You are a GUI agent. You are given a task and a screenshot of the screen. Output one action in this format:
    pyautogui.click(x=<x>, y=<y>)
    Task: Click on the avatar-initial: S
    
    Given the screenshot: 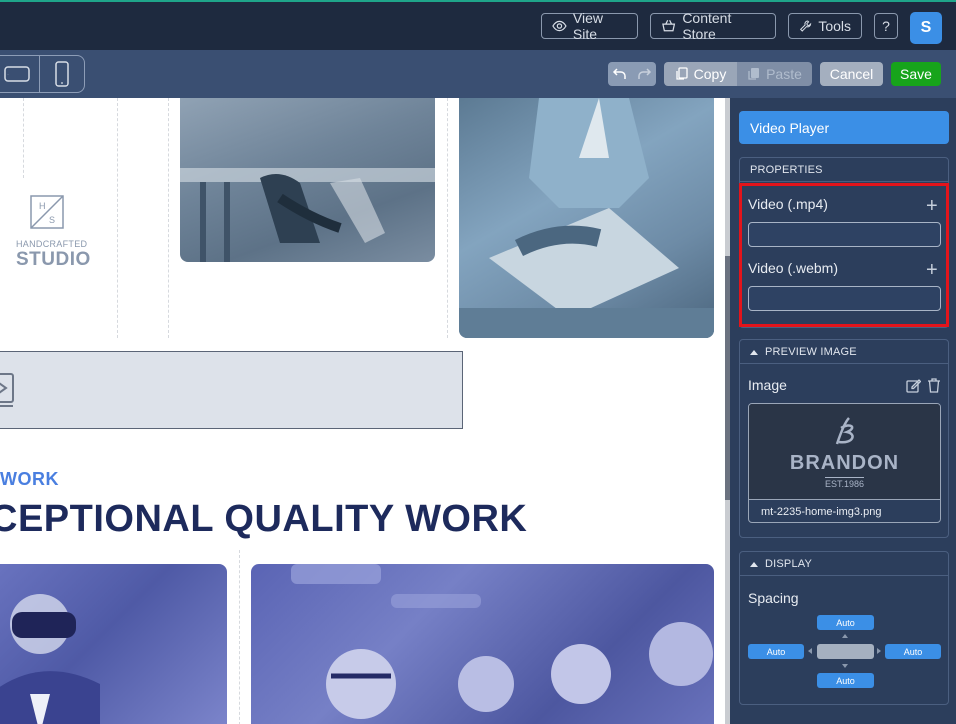 What is the action you would take?
    pyautogui.click(x=926, y=27)
    